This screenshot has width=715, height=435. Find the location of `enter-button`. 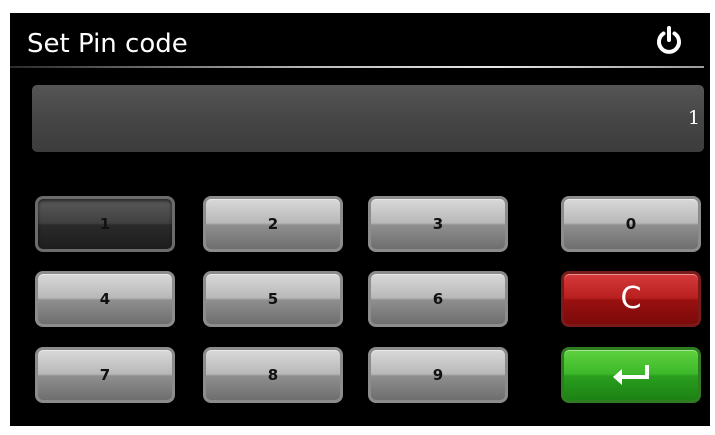

enter-button is located at coordinates (631, 375).